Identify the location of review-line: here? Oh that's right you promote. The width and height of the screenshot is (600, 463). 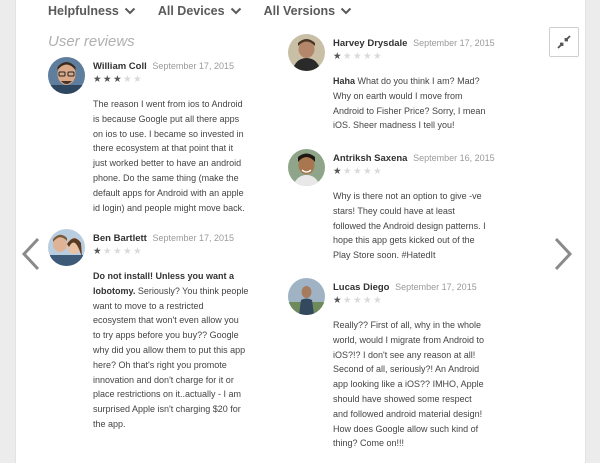
(160, 364).